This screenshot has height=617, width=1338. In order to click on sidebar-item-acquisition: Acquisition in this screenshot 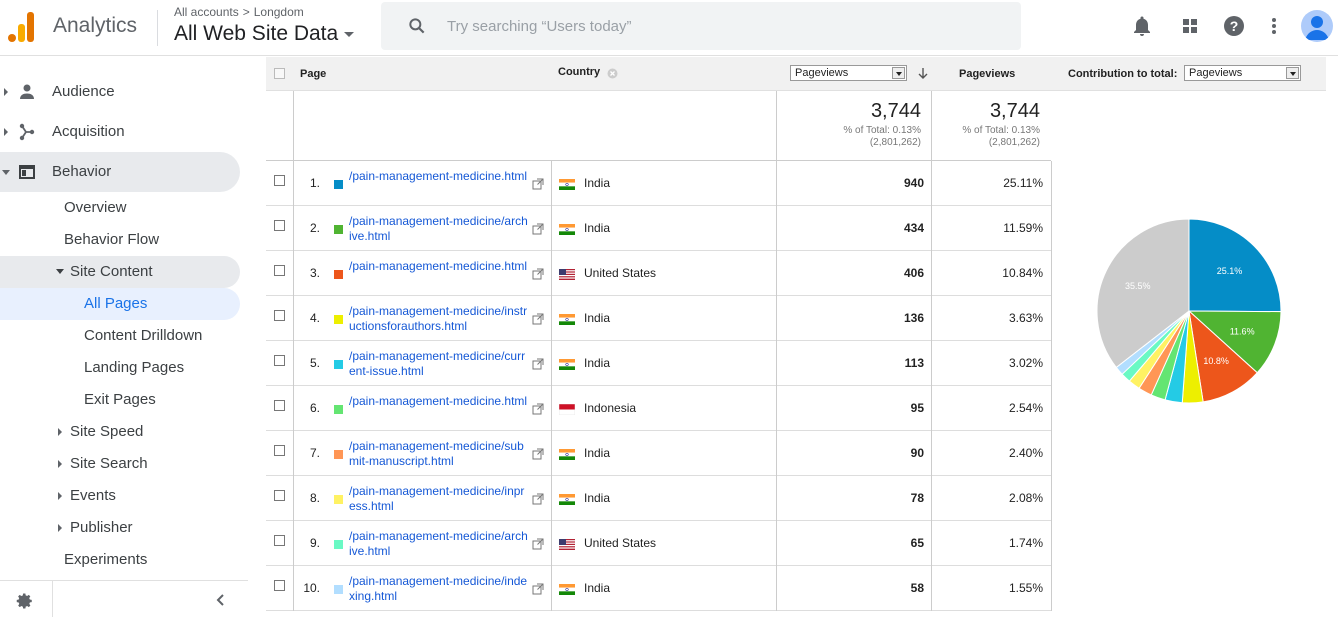, I will do `click(120, 132)`.